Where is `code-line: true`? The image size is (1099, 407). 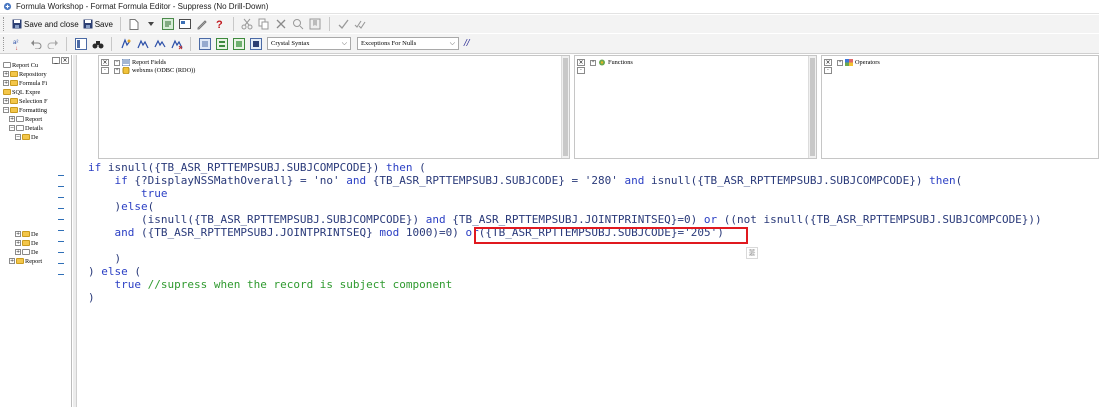
code-line: true is located at coordinates (128, 193).